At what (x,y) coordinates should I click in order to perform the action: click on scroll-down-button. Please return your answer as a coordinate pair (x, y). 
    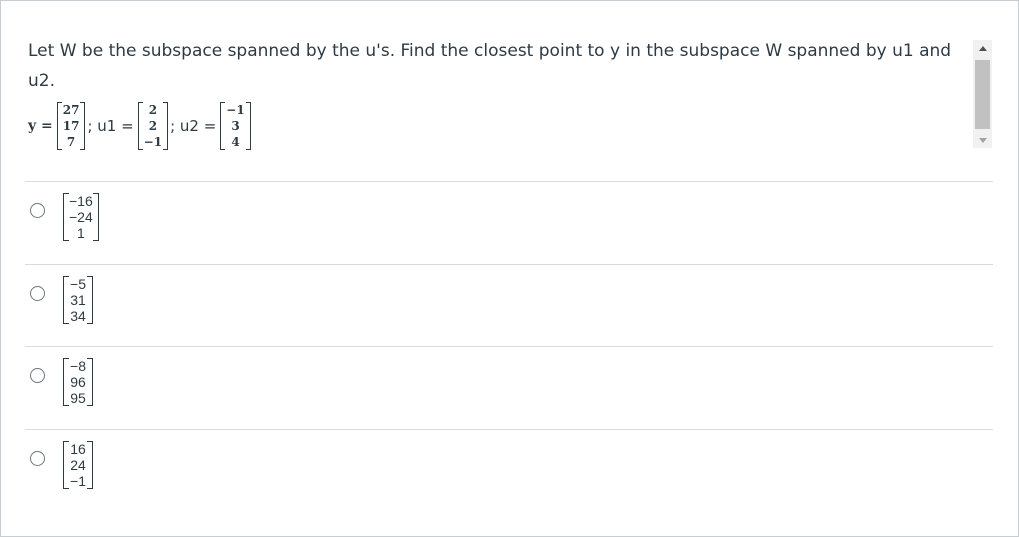
    Looking at the image, I should click on (982, 140).